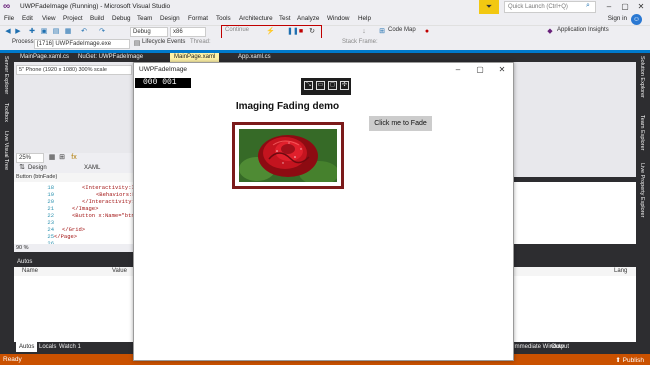 The height and width of the screenshot is (365, 650). Describe the element at coordinates (110, 57) in the screenshot. I see `tab-nuget: NuGet: UWPFadeImage` at that location.